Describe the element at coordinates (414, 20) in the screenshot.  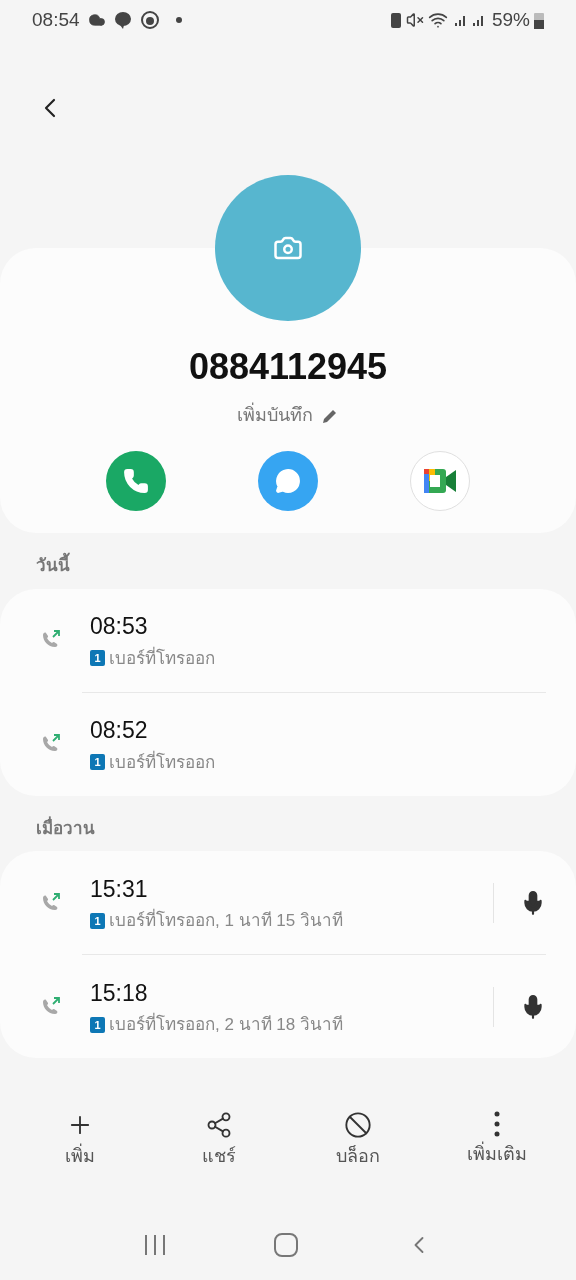
I see `mute-icon` at that location.